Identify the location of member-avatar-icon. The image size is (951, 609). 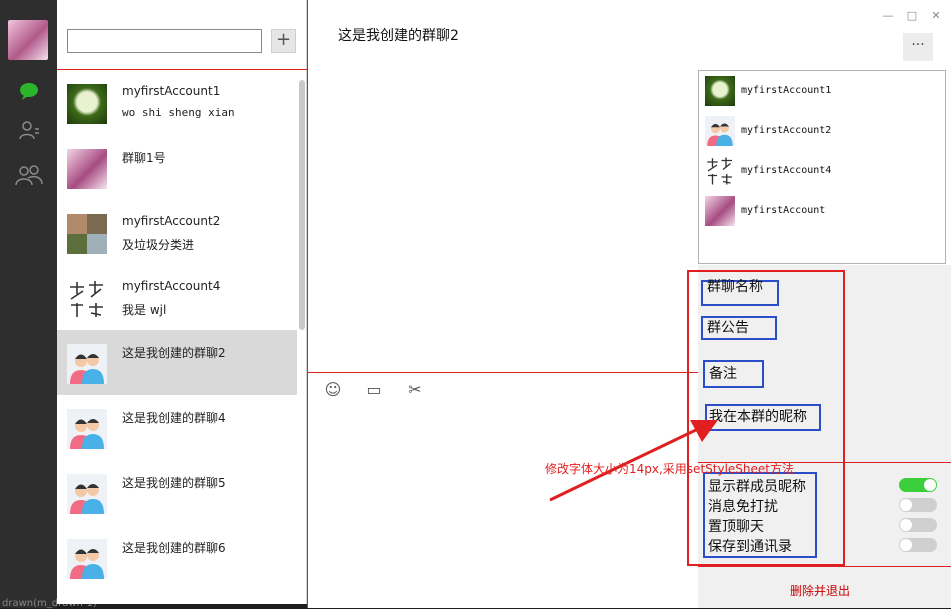
(720, 131).